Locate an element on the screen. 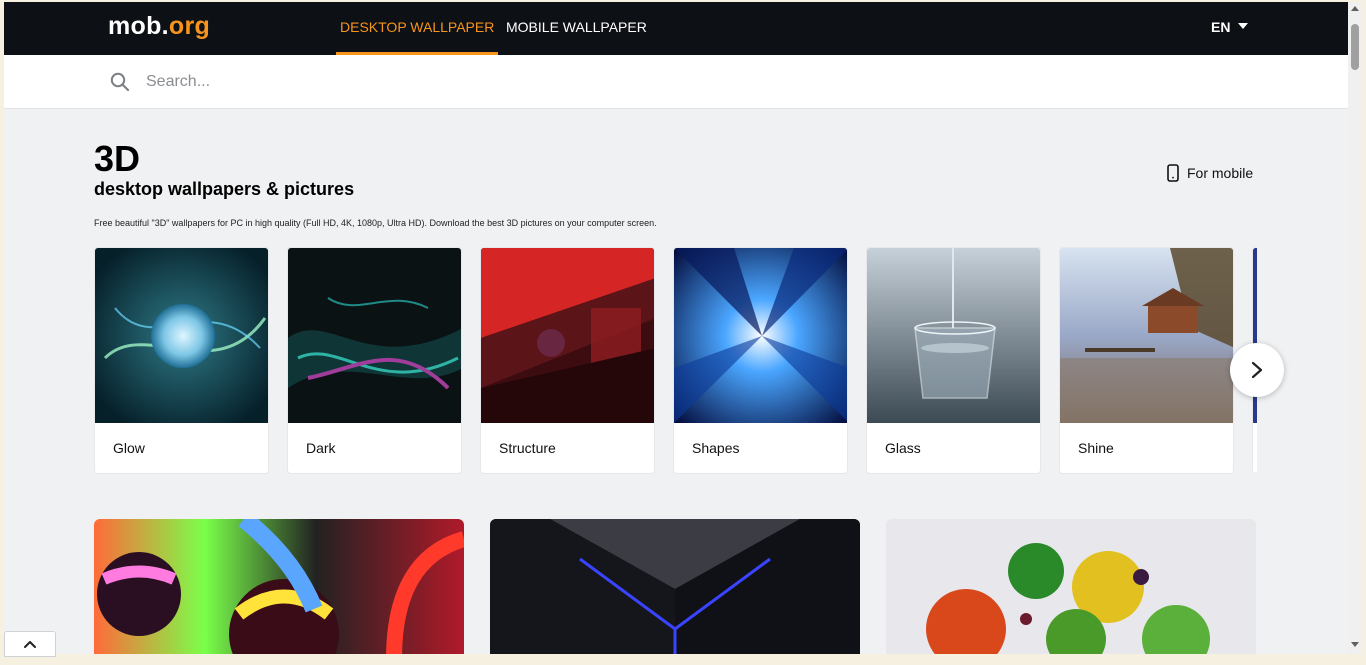  tab-mobile-wallpaper-label: MOBILE WALLPAPER is located at coordinates (576, 27).